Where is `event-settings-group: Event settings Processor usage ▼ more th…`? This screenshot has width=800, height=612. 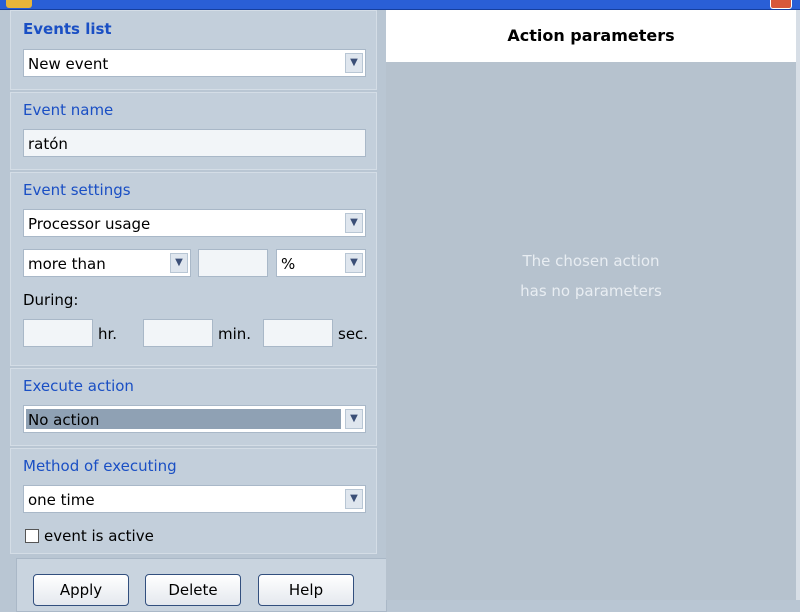 event-settings-group: Event settings Processor usage ▼ more th… is located at coordinates (193, 269).